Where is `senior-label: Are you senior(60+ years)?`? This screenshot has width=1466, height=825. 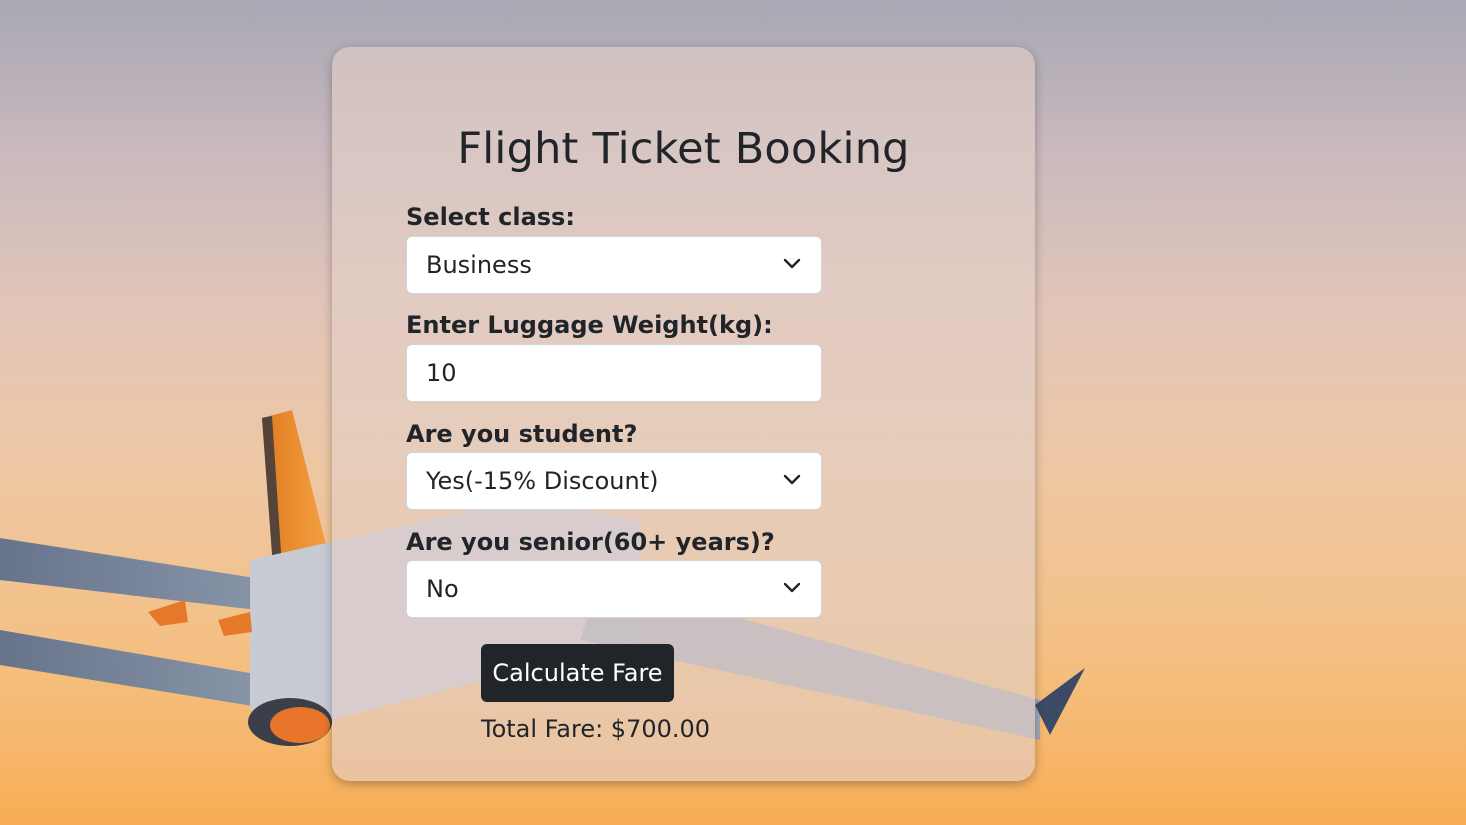
senior-label: Are you senior(60+ years)? is located at coordinates (590, 542).